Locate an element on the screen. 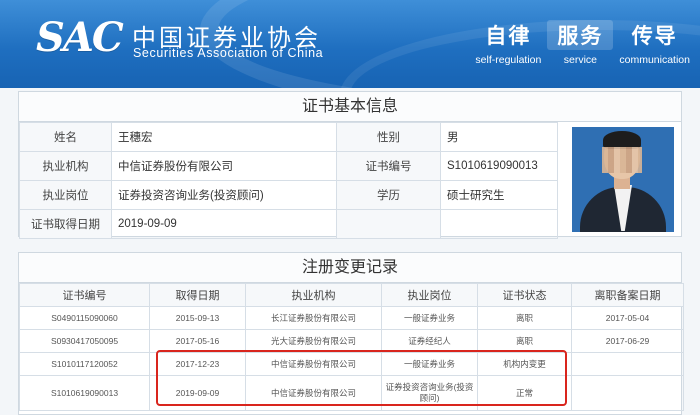 The height and width of the screenshot is (415, 700). photo-cell is located at coordinates (620, 179).